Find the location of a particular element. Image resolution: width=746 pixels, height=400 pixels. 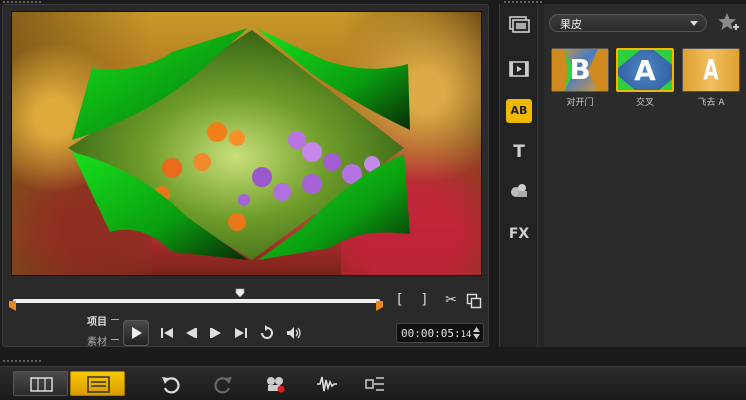

clip-mode-label: 素材 is located at coordinates (97, 340).